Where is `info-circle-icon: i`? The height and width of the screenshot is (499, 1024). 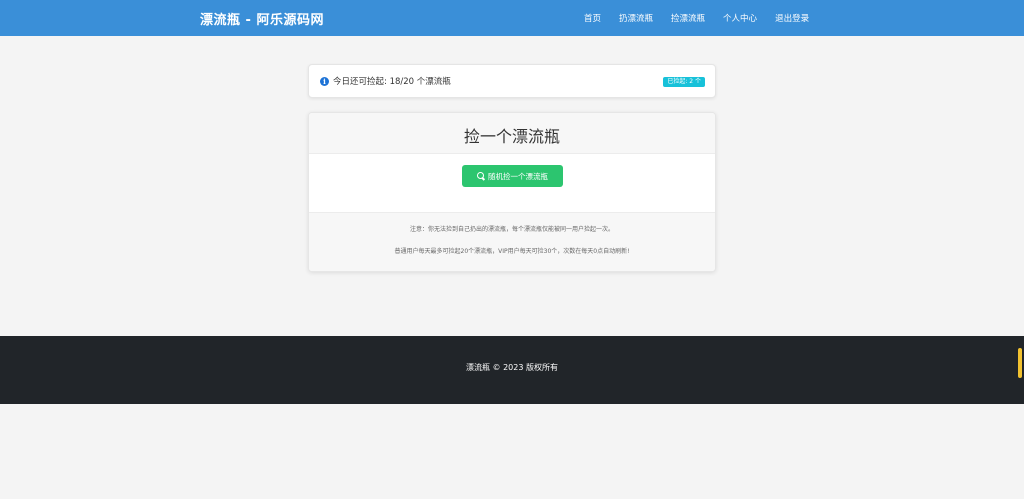
info-circle-icon: i is located at coordinates (324, 81).